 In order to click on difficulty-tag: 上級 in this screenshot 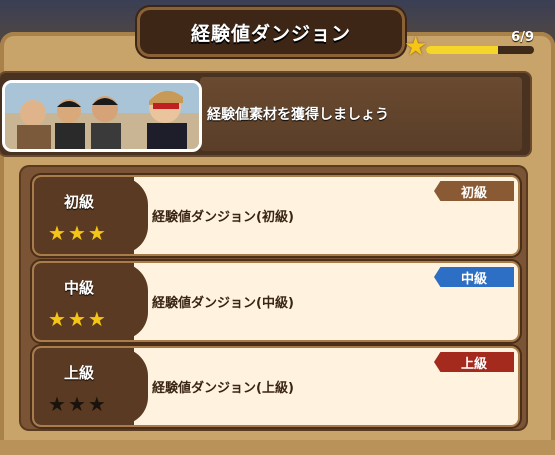, I will do `click(474, 362)`.